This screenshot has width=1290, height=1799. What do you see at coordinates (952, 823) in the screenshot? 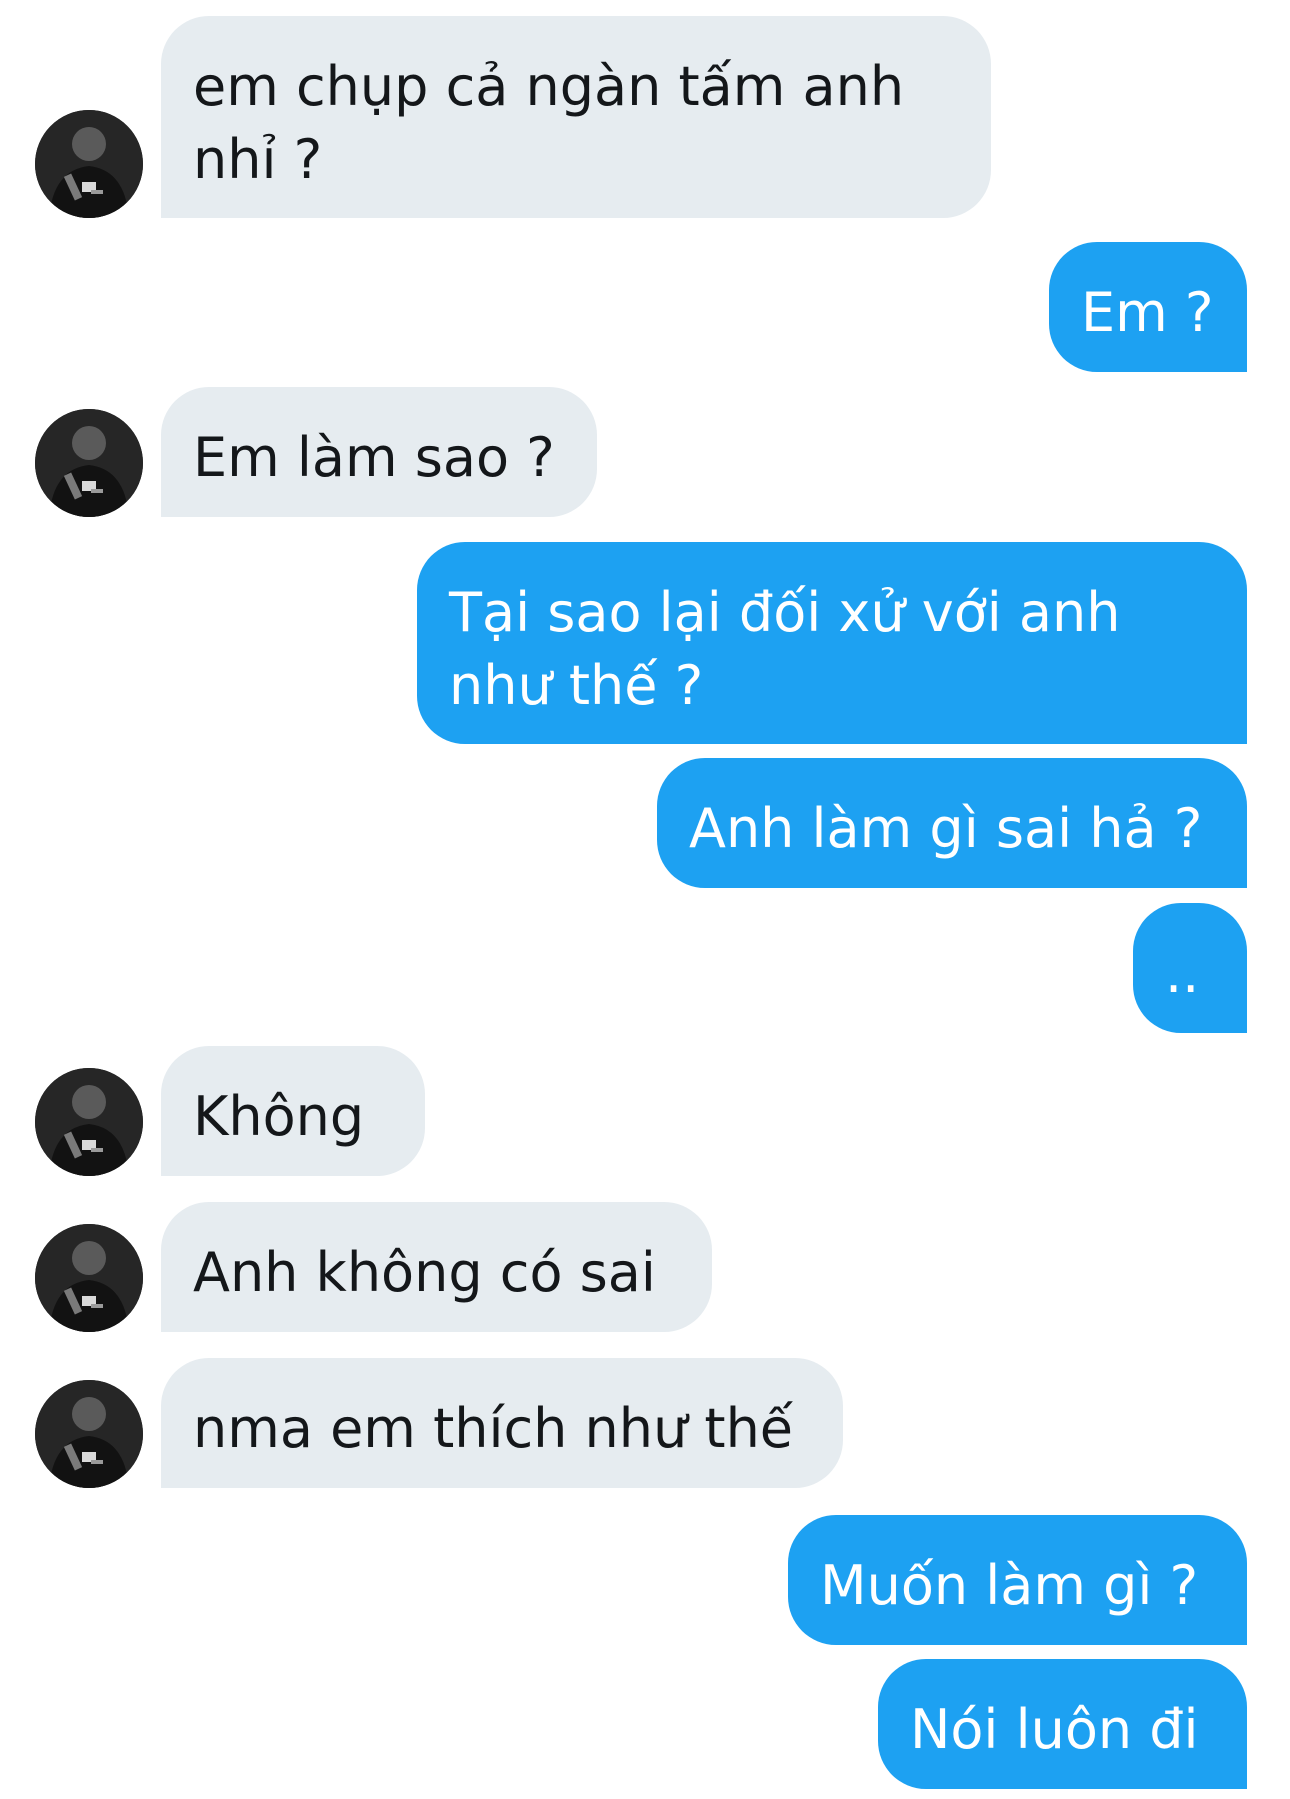
I see `sent-message-bubble: Anh làm gì sai hả ?` at bounding box center [952, 823].